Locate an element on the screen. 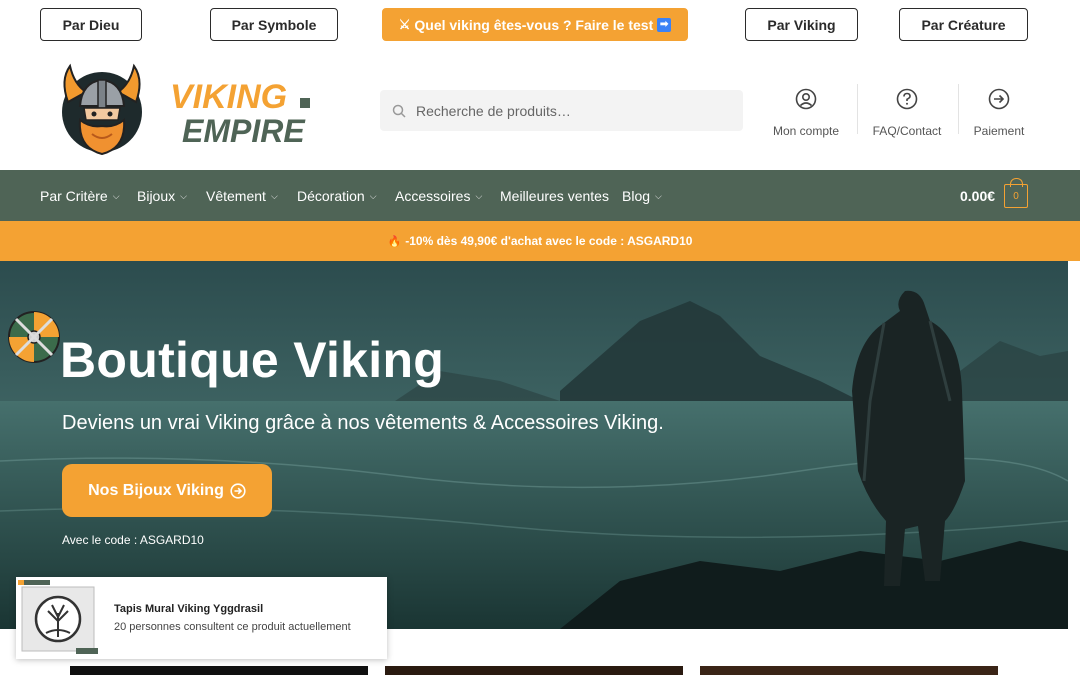 The width and height of the screenshot is (1080, 675). fire-icon: 🔥 is located at coordinates (394, 241).